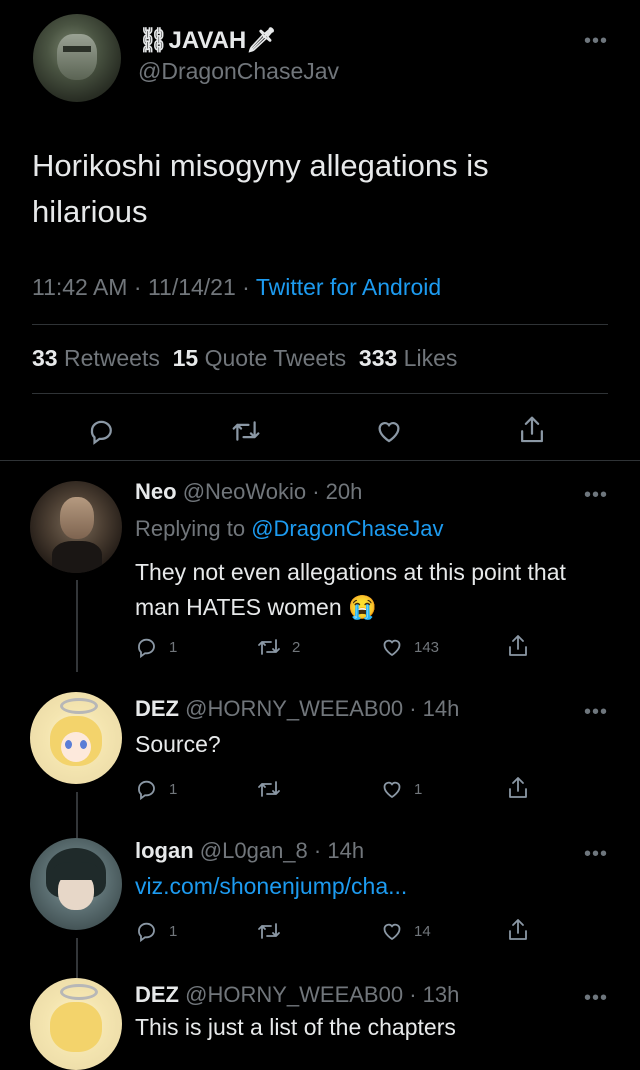 The image size is (640, 1070). I want to click on reply-header: DEZ @HORNY_WEEAB00 · 14h, so click(297, 709).